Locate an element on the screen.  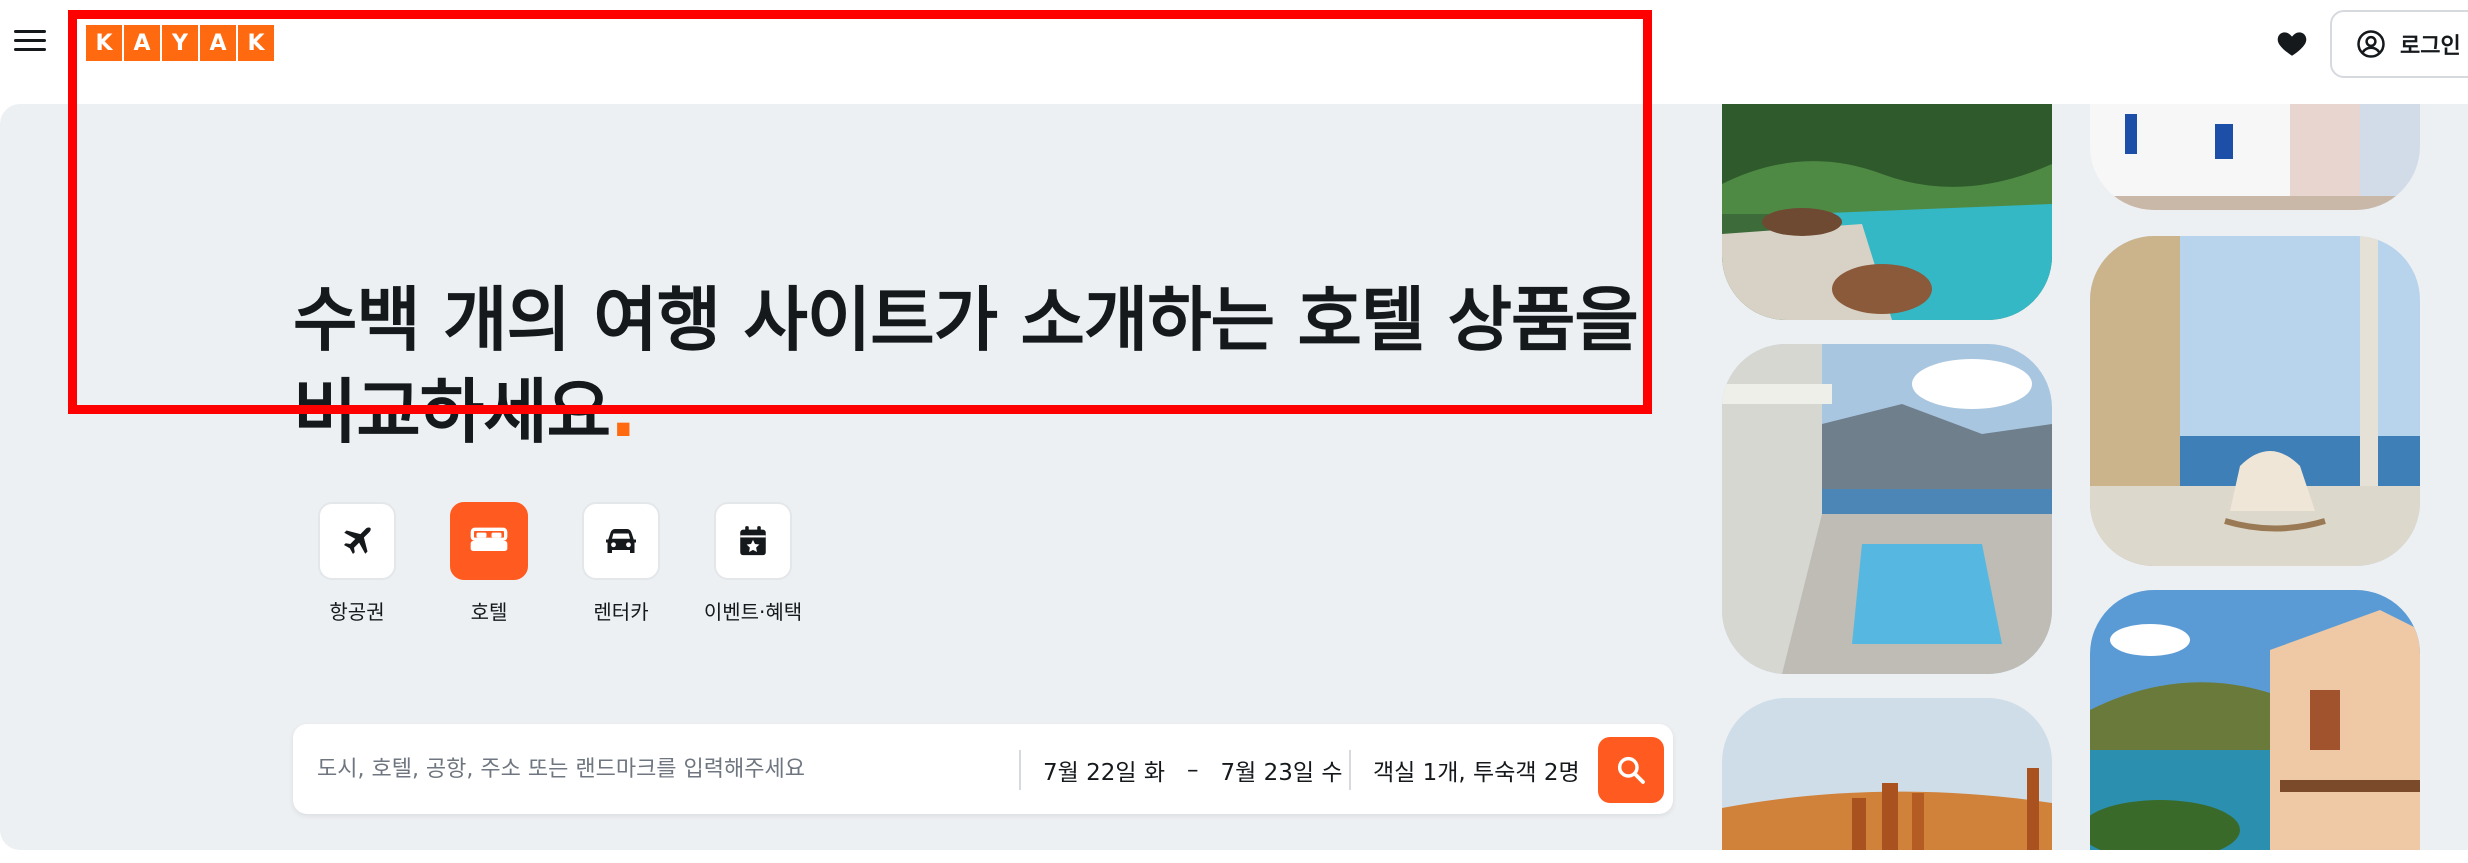
date-dash: – is located at coordinates (1193, 770).